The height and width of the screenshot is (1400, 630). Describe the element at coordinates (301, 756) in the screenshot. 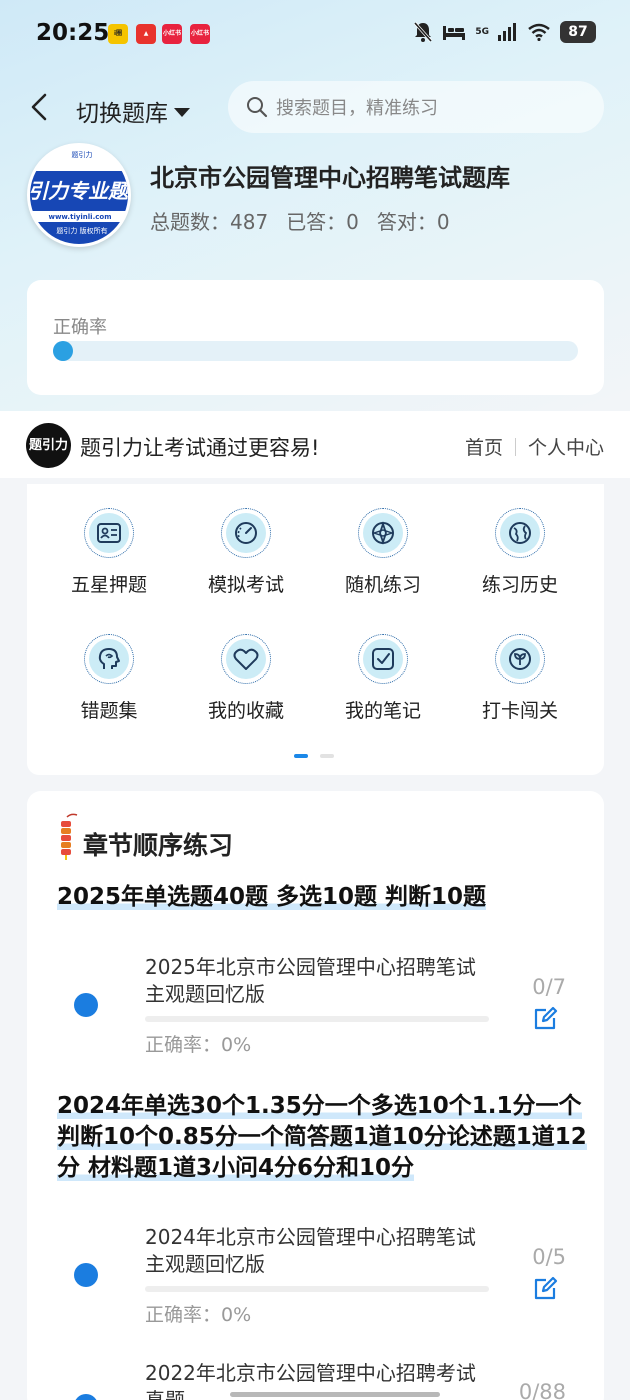

I see `pager-dot-active` at that location.